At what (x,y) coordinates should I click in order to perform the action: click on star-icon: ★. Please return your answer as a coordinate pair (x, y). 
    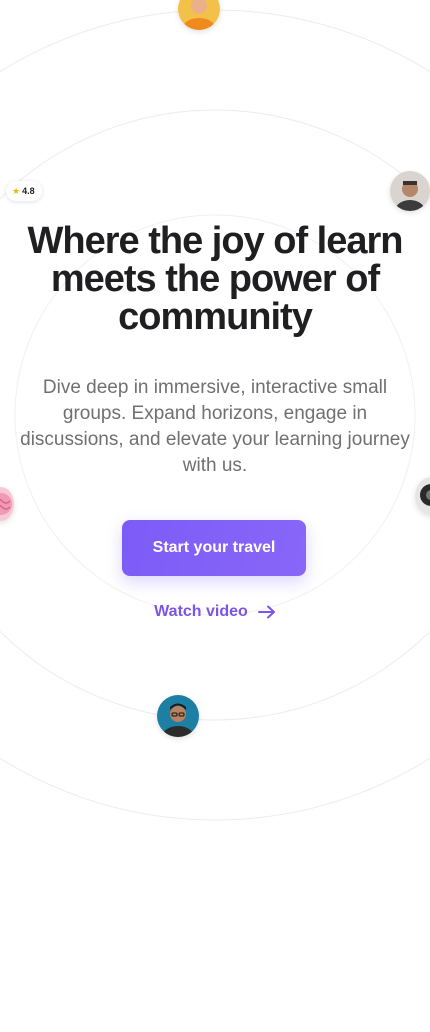
    Looking at the image, I should click on (16, 190).